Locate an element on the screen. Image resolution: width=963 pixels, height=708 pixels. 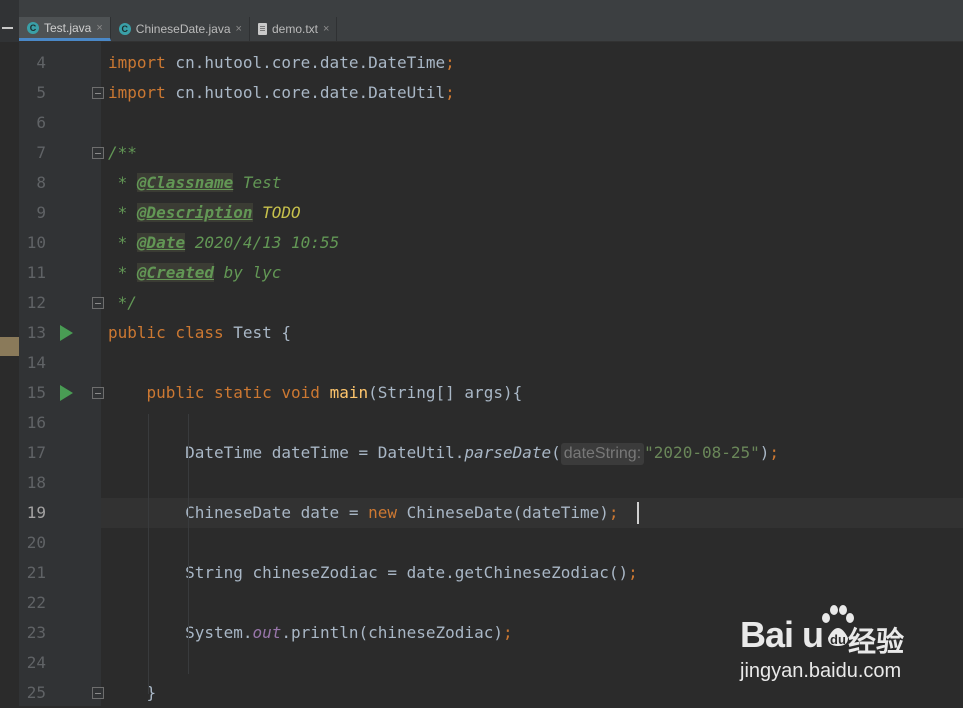
line-number: 8 is located at coordinates (41, 182).